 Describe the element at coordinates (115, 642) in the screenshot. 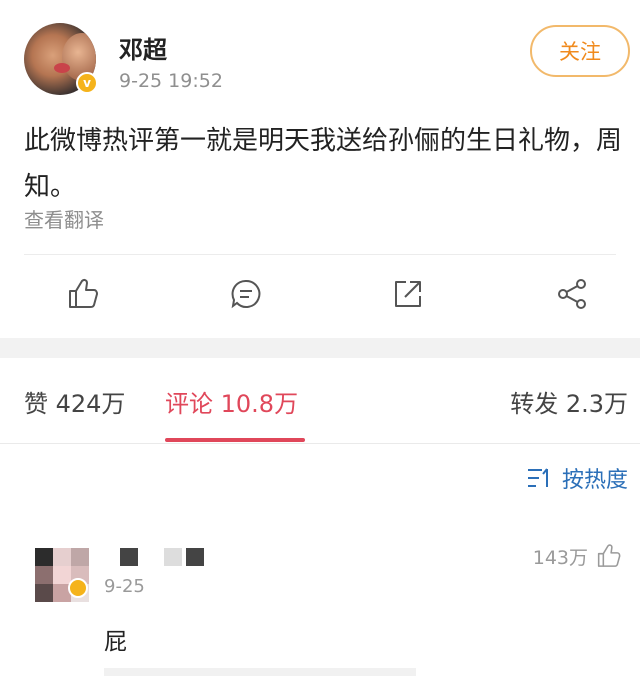

I see `comment-text: 屁` at that location.